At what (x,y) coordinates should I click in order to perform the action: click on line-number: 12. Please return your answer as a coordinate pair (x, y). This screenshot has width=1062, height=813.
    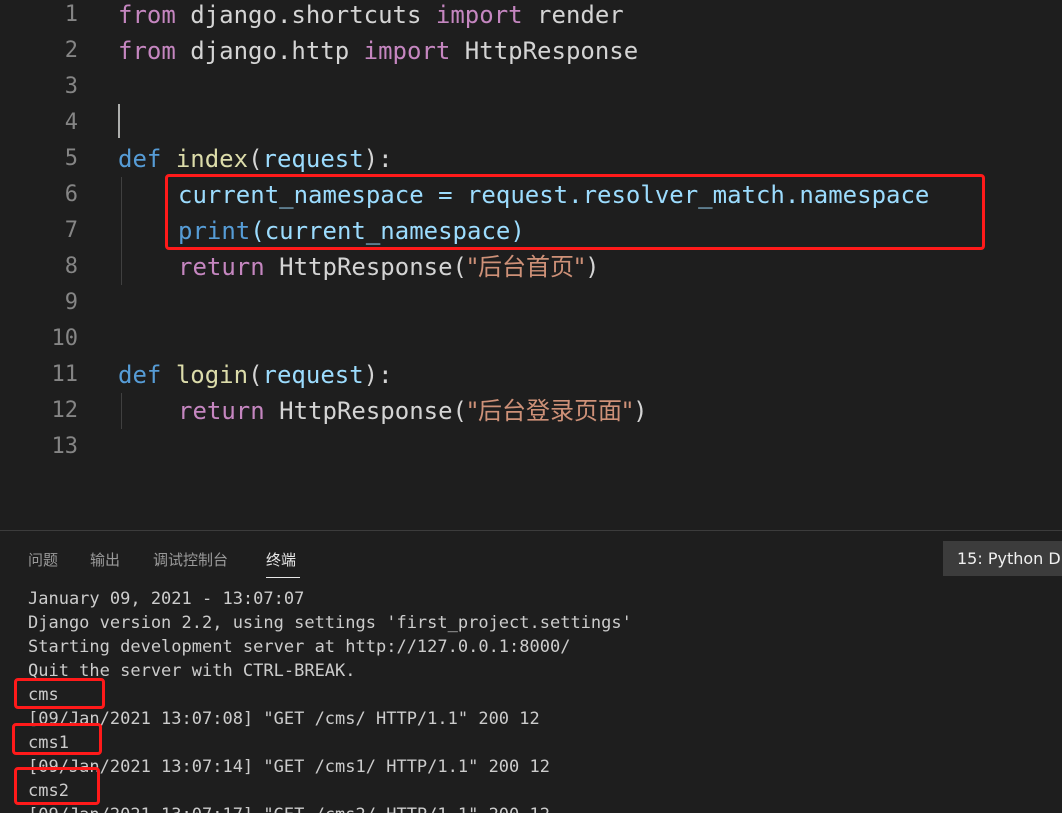
    Looking at the image, I should click on (65, 410).